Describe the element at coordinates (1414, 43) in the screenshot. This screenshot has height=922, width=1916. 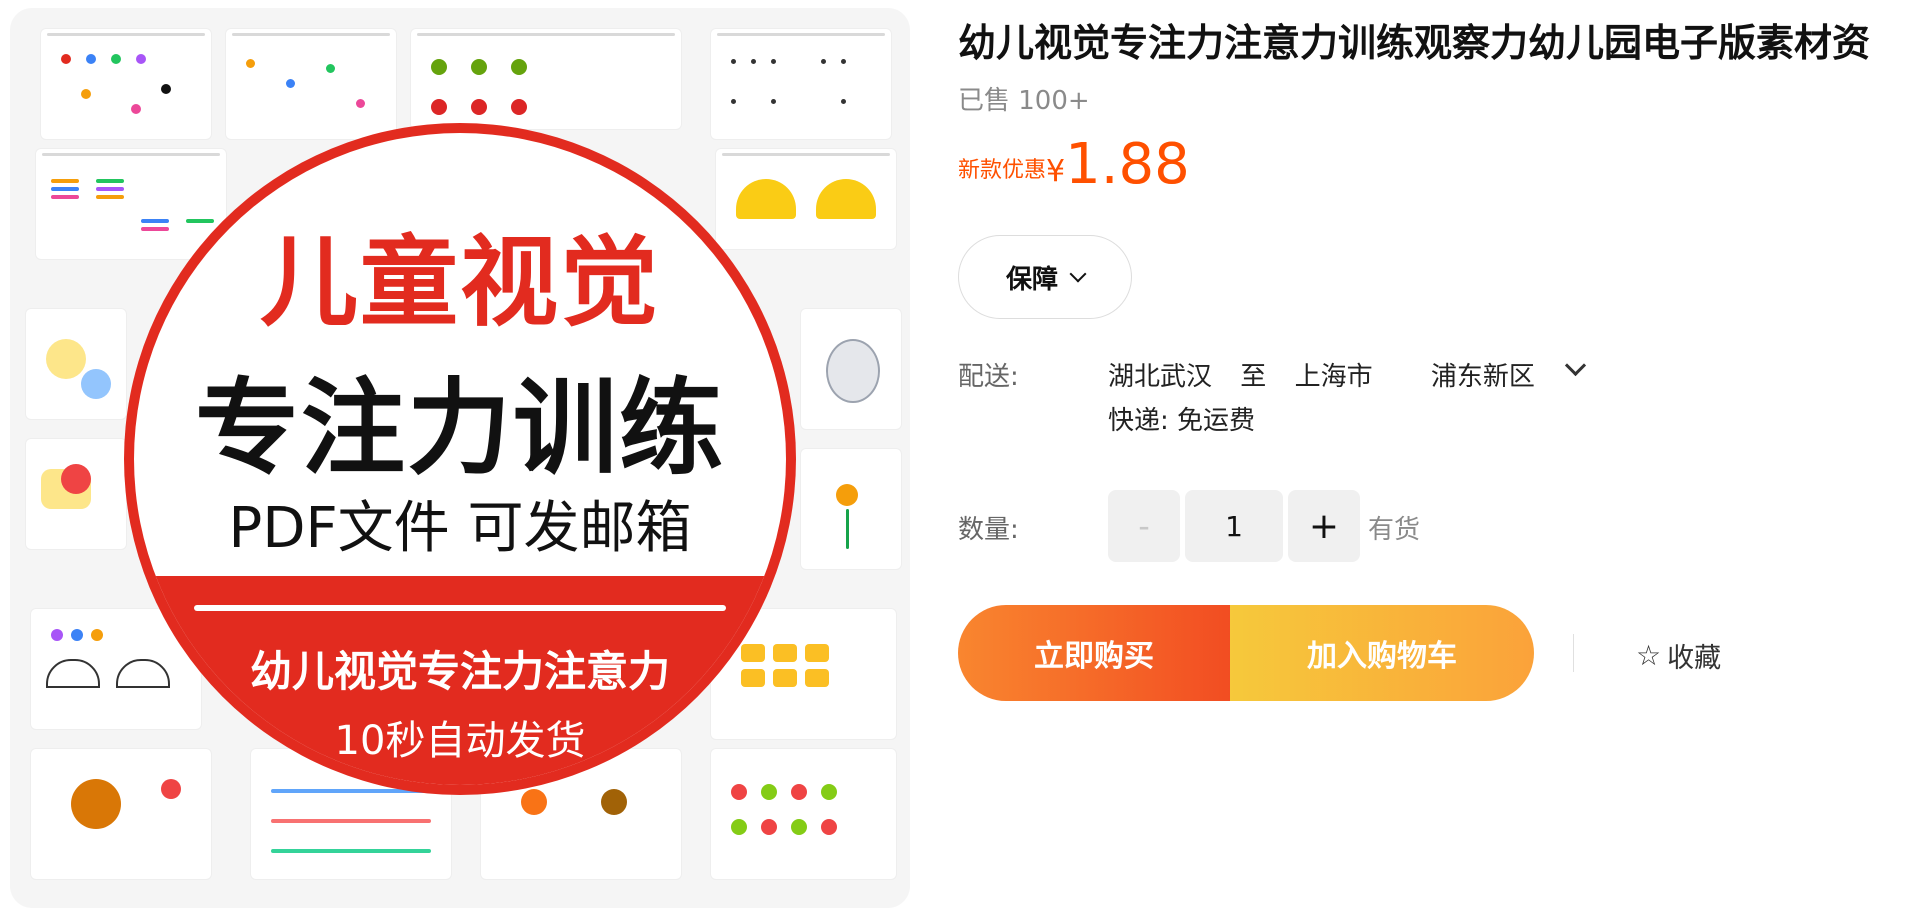
I see `product-title: 幼儿视觉专注力注意力训练观察力幼儿园电子版素材资` at that location.